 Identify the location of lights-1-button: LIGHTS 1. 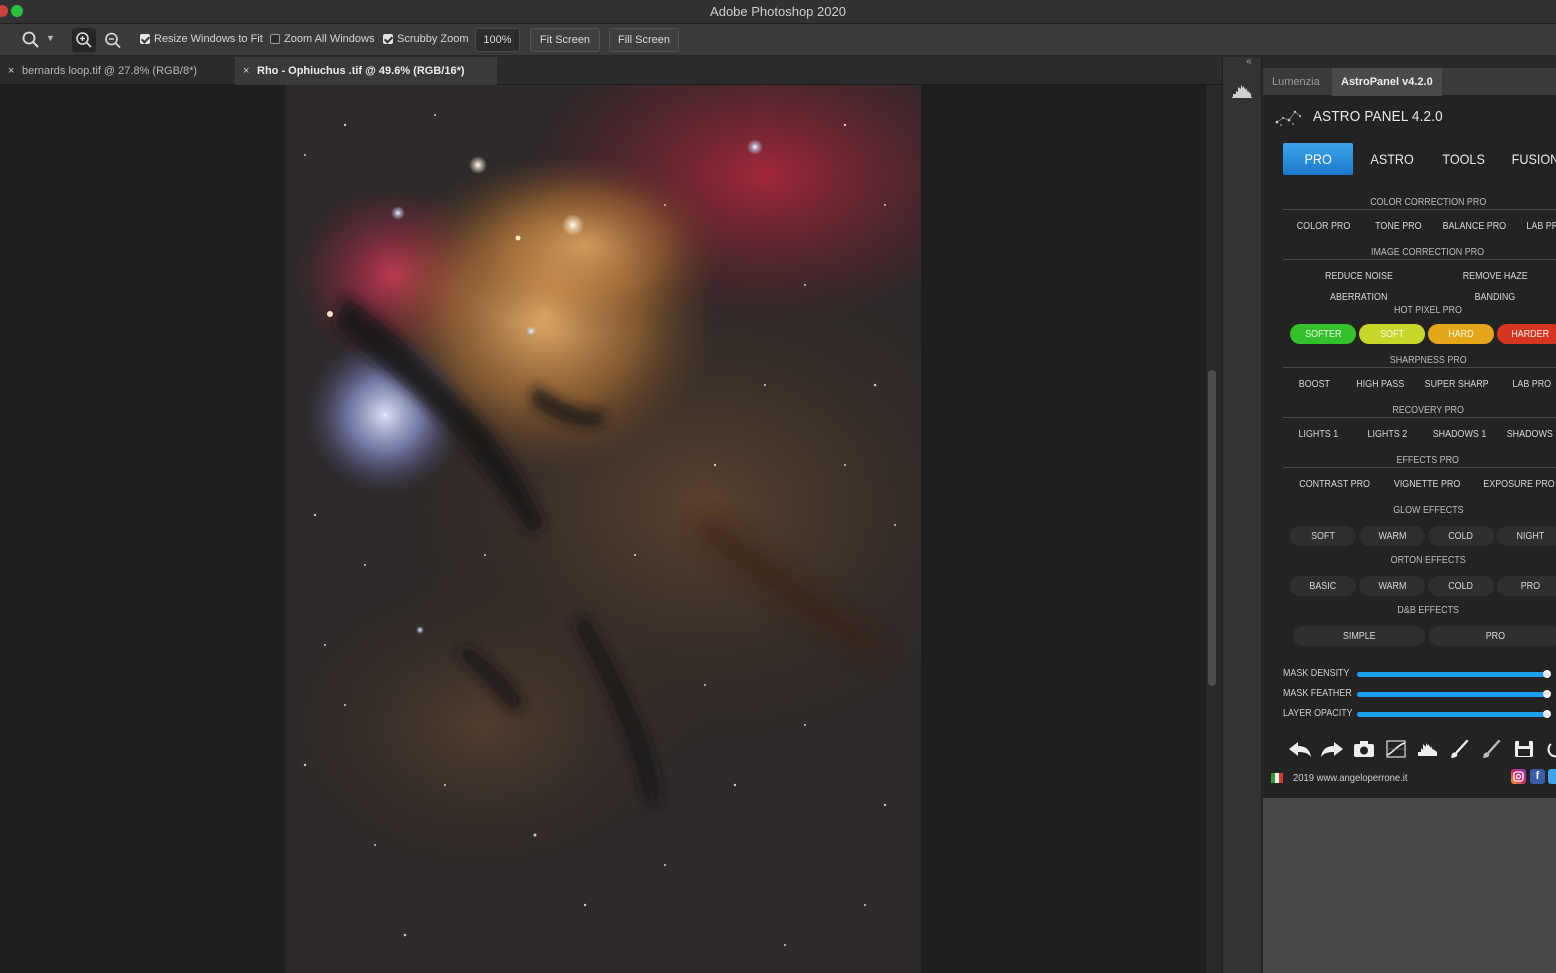
(1318, 434).